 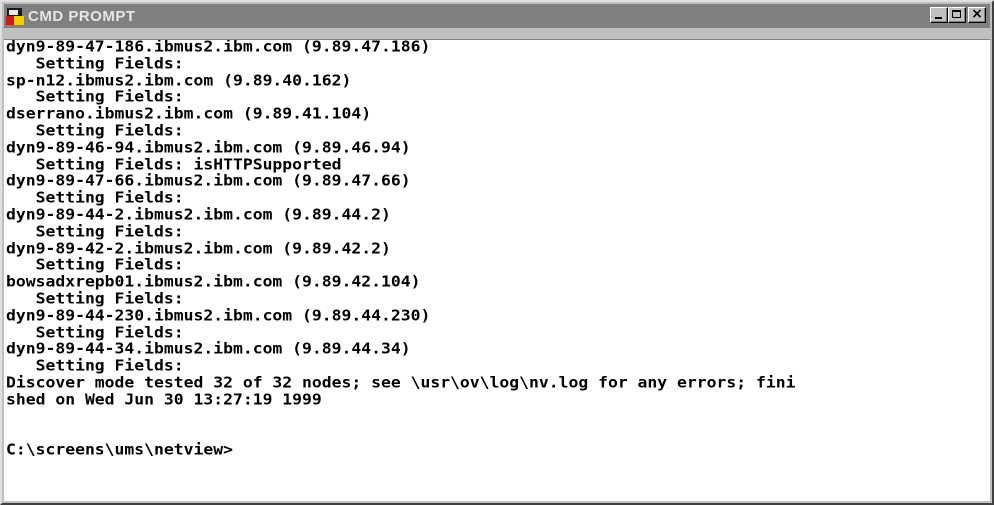 I want to click on close-button: ×, so click(x=977, y=14).